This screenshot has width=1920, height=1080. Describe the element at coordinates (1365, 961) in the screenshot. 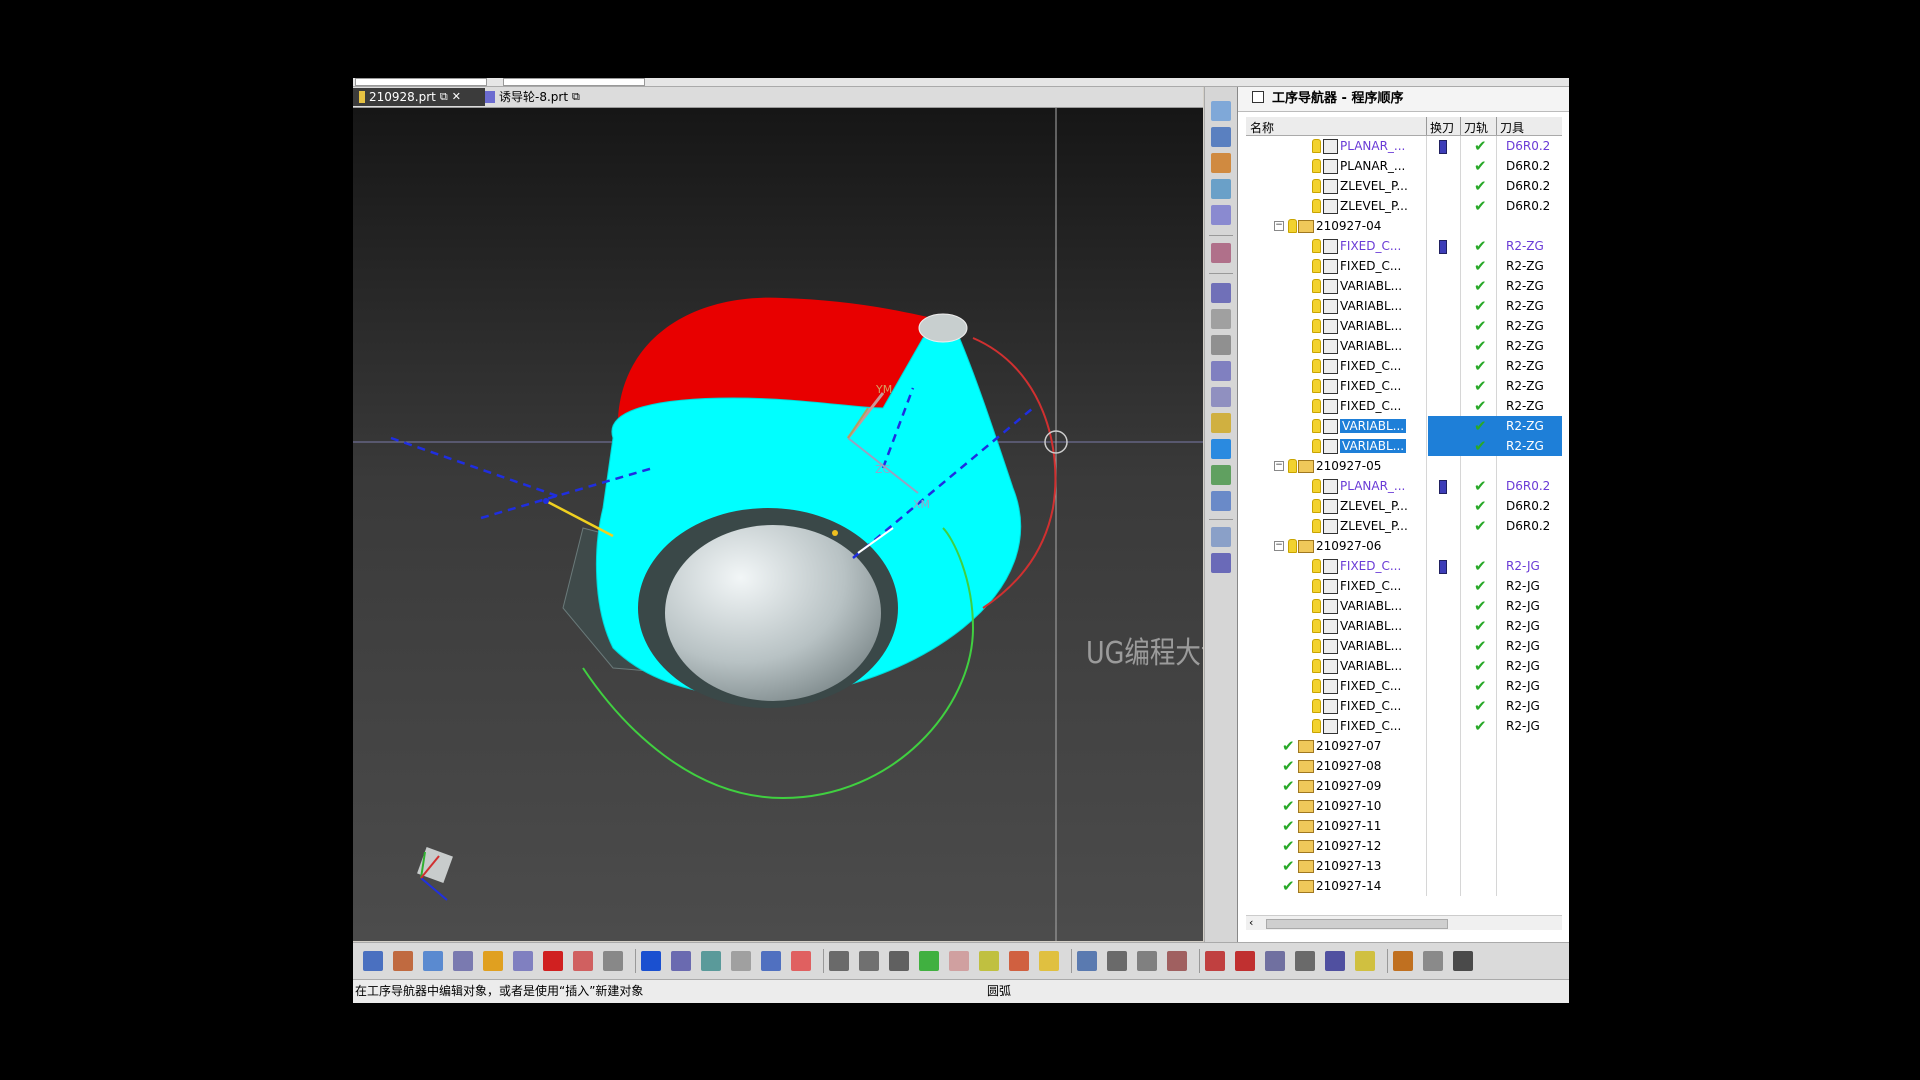

I see `cutter-icon` at that location.